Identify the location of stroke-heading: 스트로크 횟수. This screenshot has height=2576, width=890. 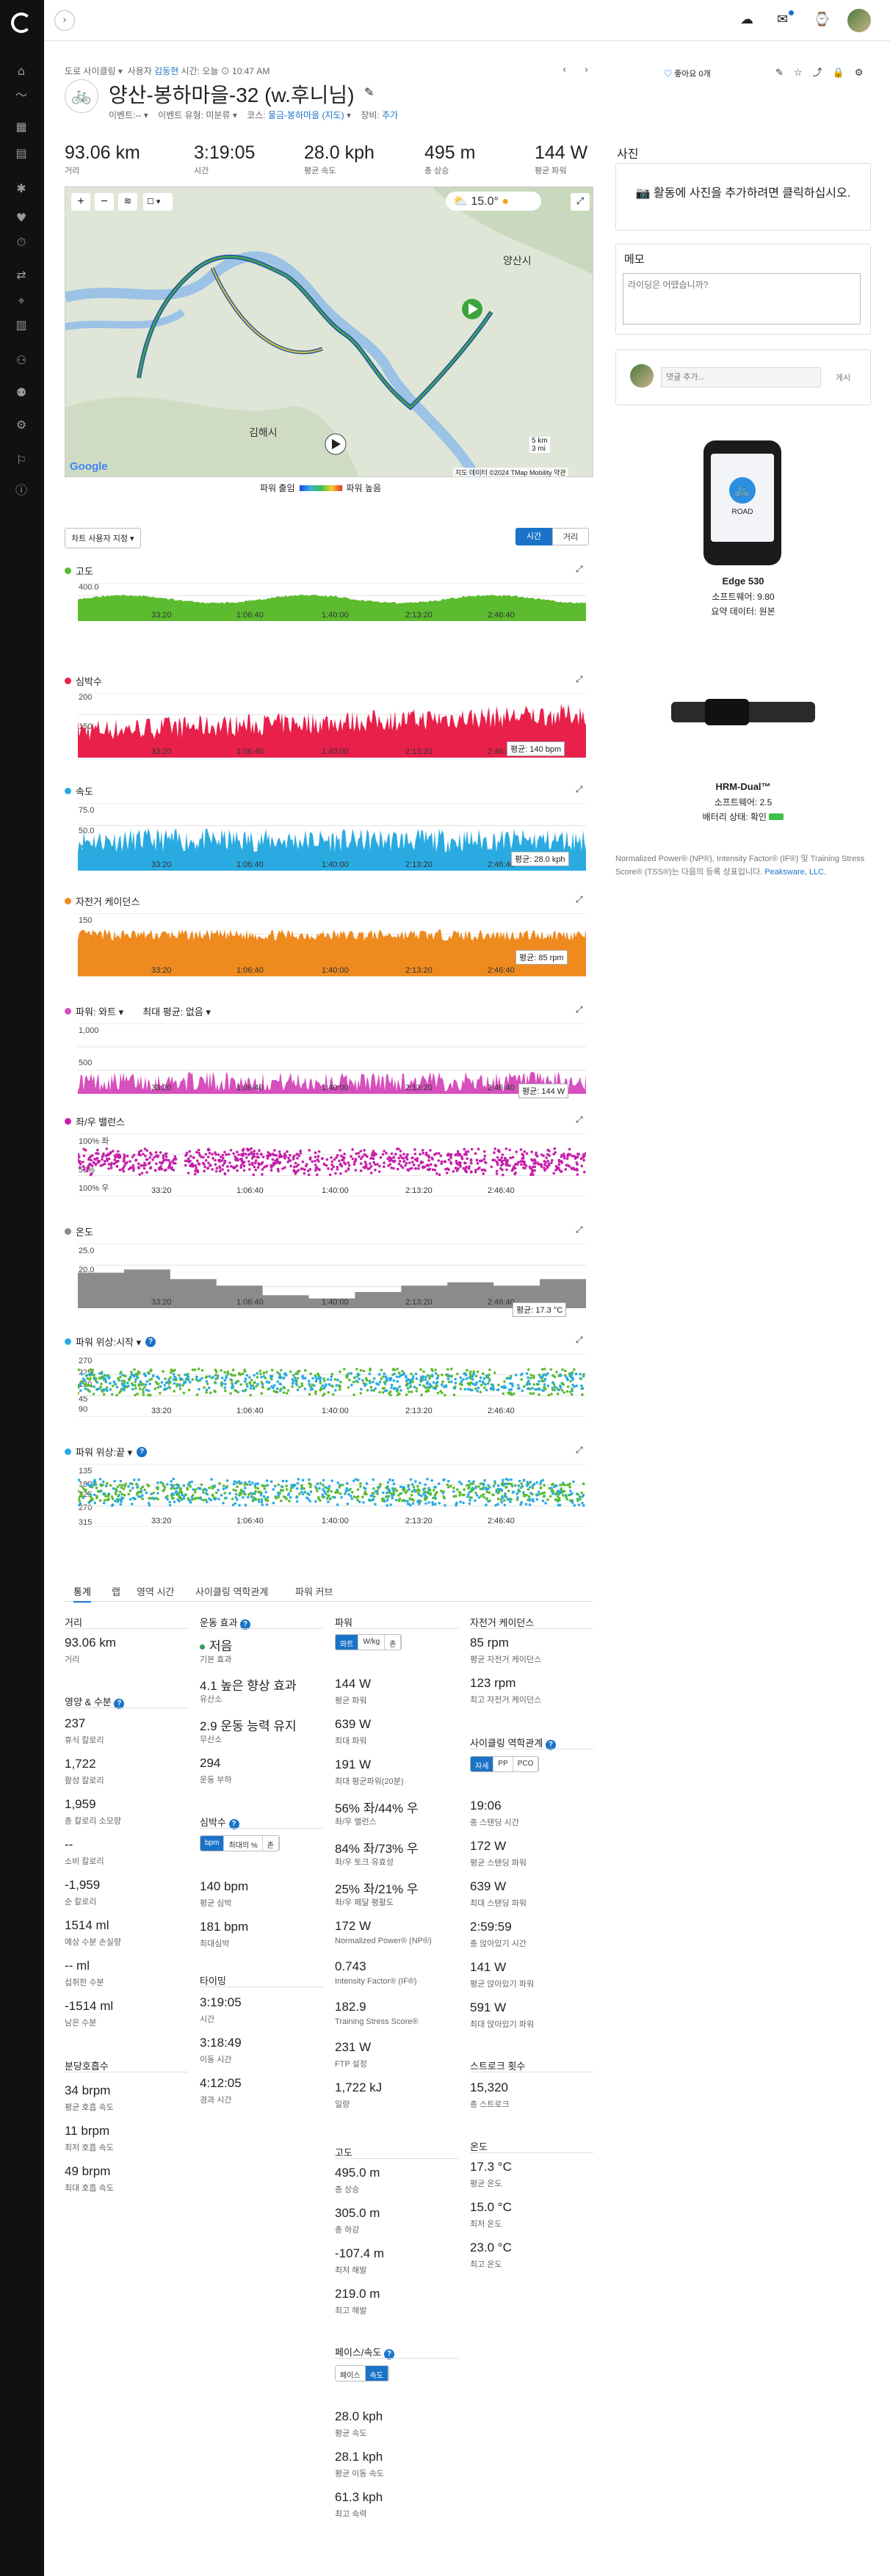
(497, 2065).